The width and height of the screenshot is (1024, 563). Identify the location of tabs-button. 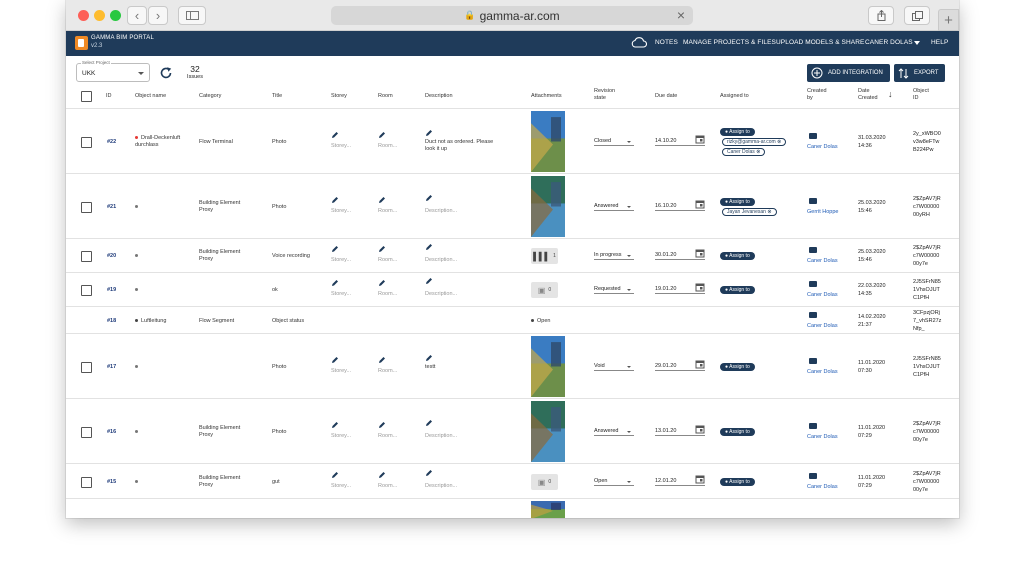
(917, 15).